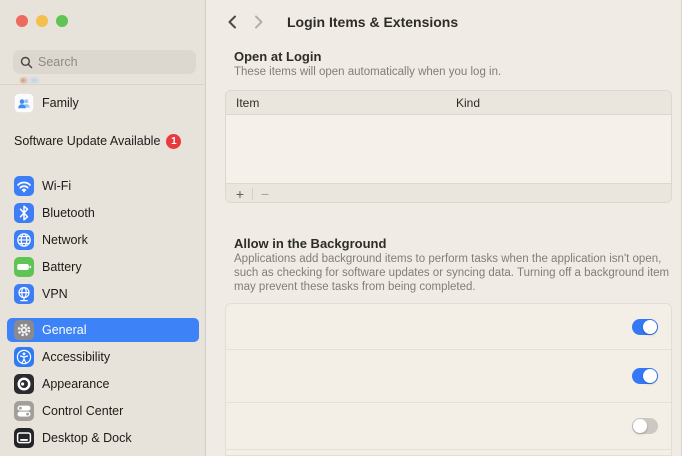 This screenshot has width=682, height=456. Describe the element at coordinates (108, 62) in the screenshot. I see `search-input` at that location.